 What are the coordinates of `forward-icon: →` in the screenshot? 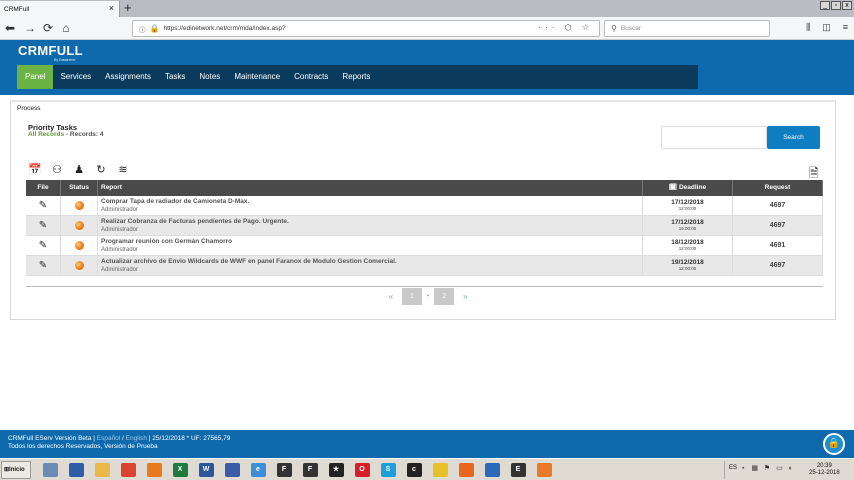 It's located at (30, 28).